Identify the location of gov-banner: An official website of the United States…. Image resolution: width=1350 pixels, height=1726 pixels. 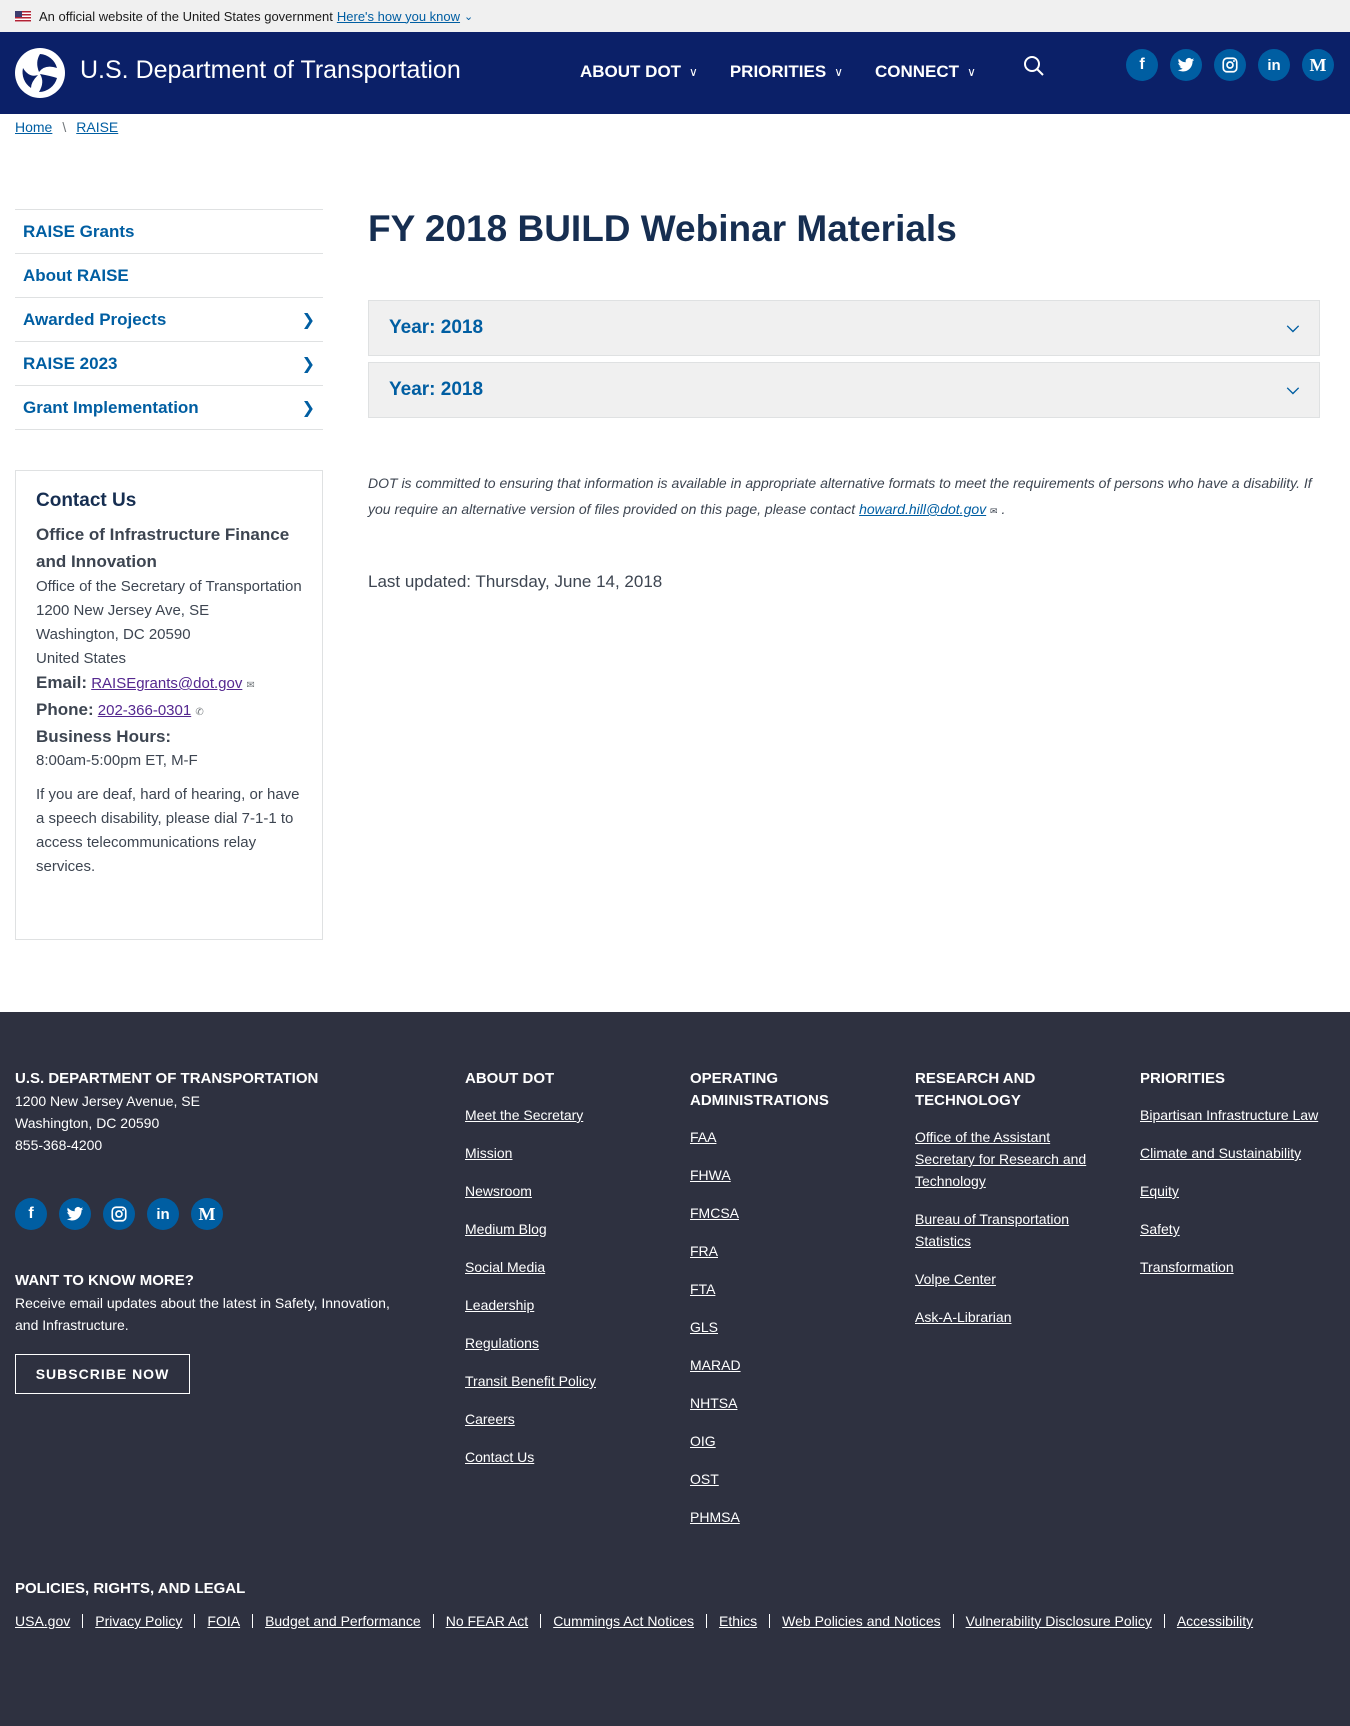
(675, 16).